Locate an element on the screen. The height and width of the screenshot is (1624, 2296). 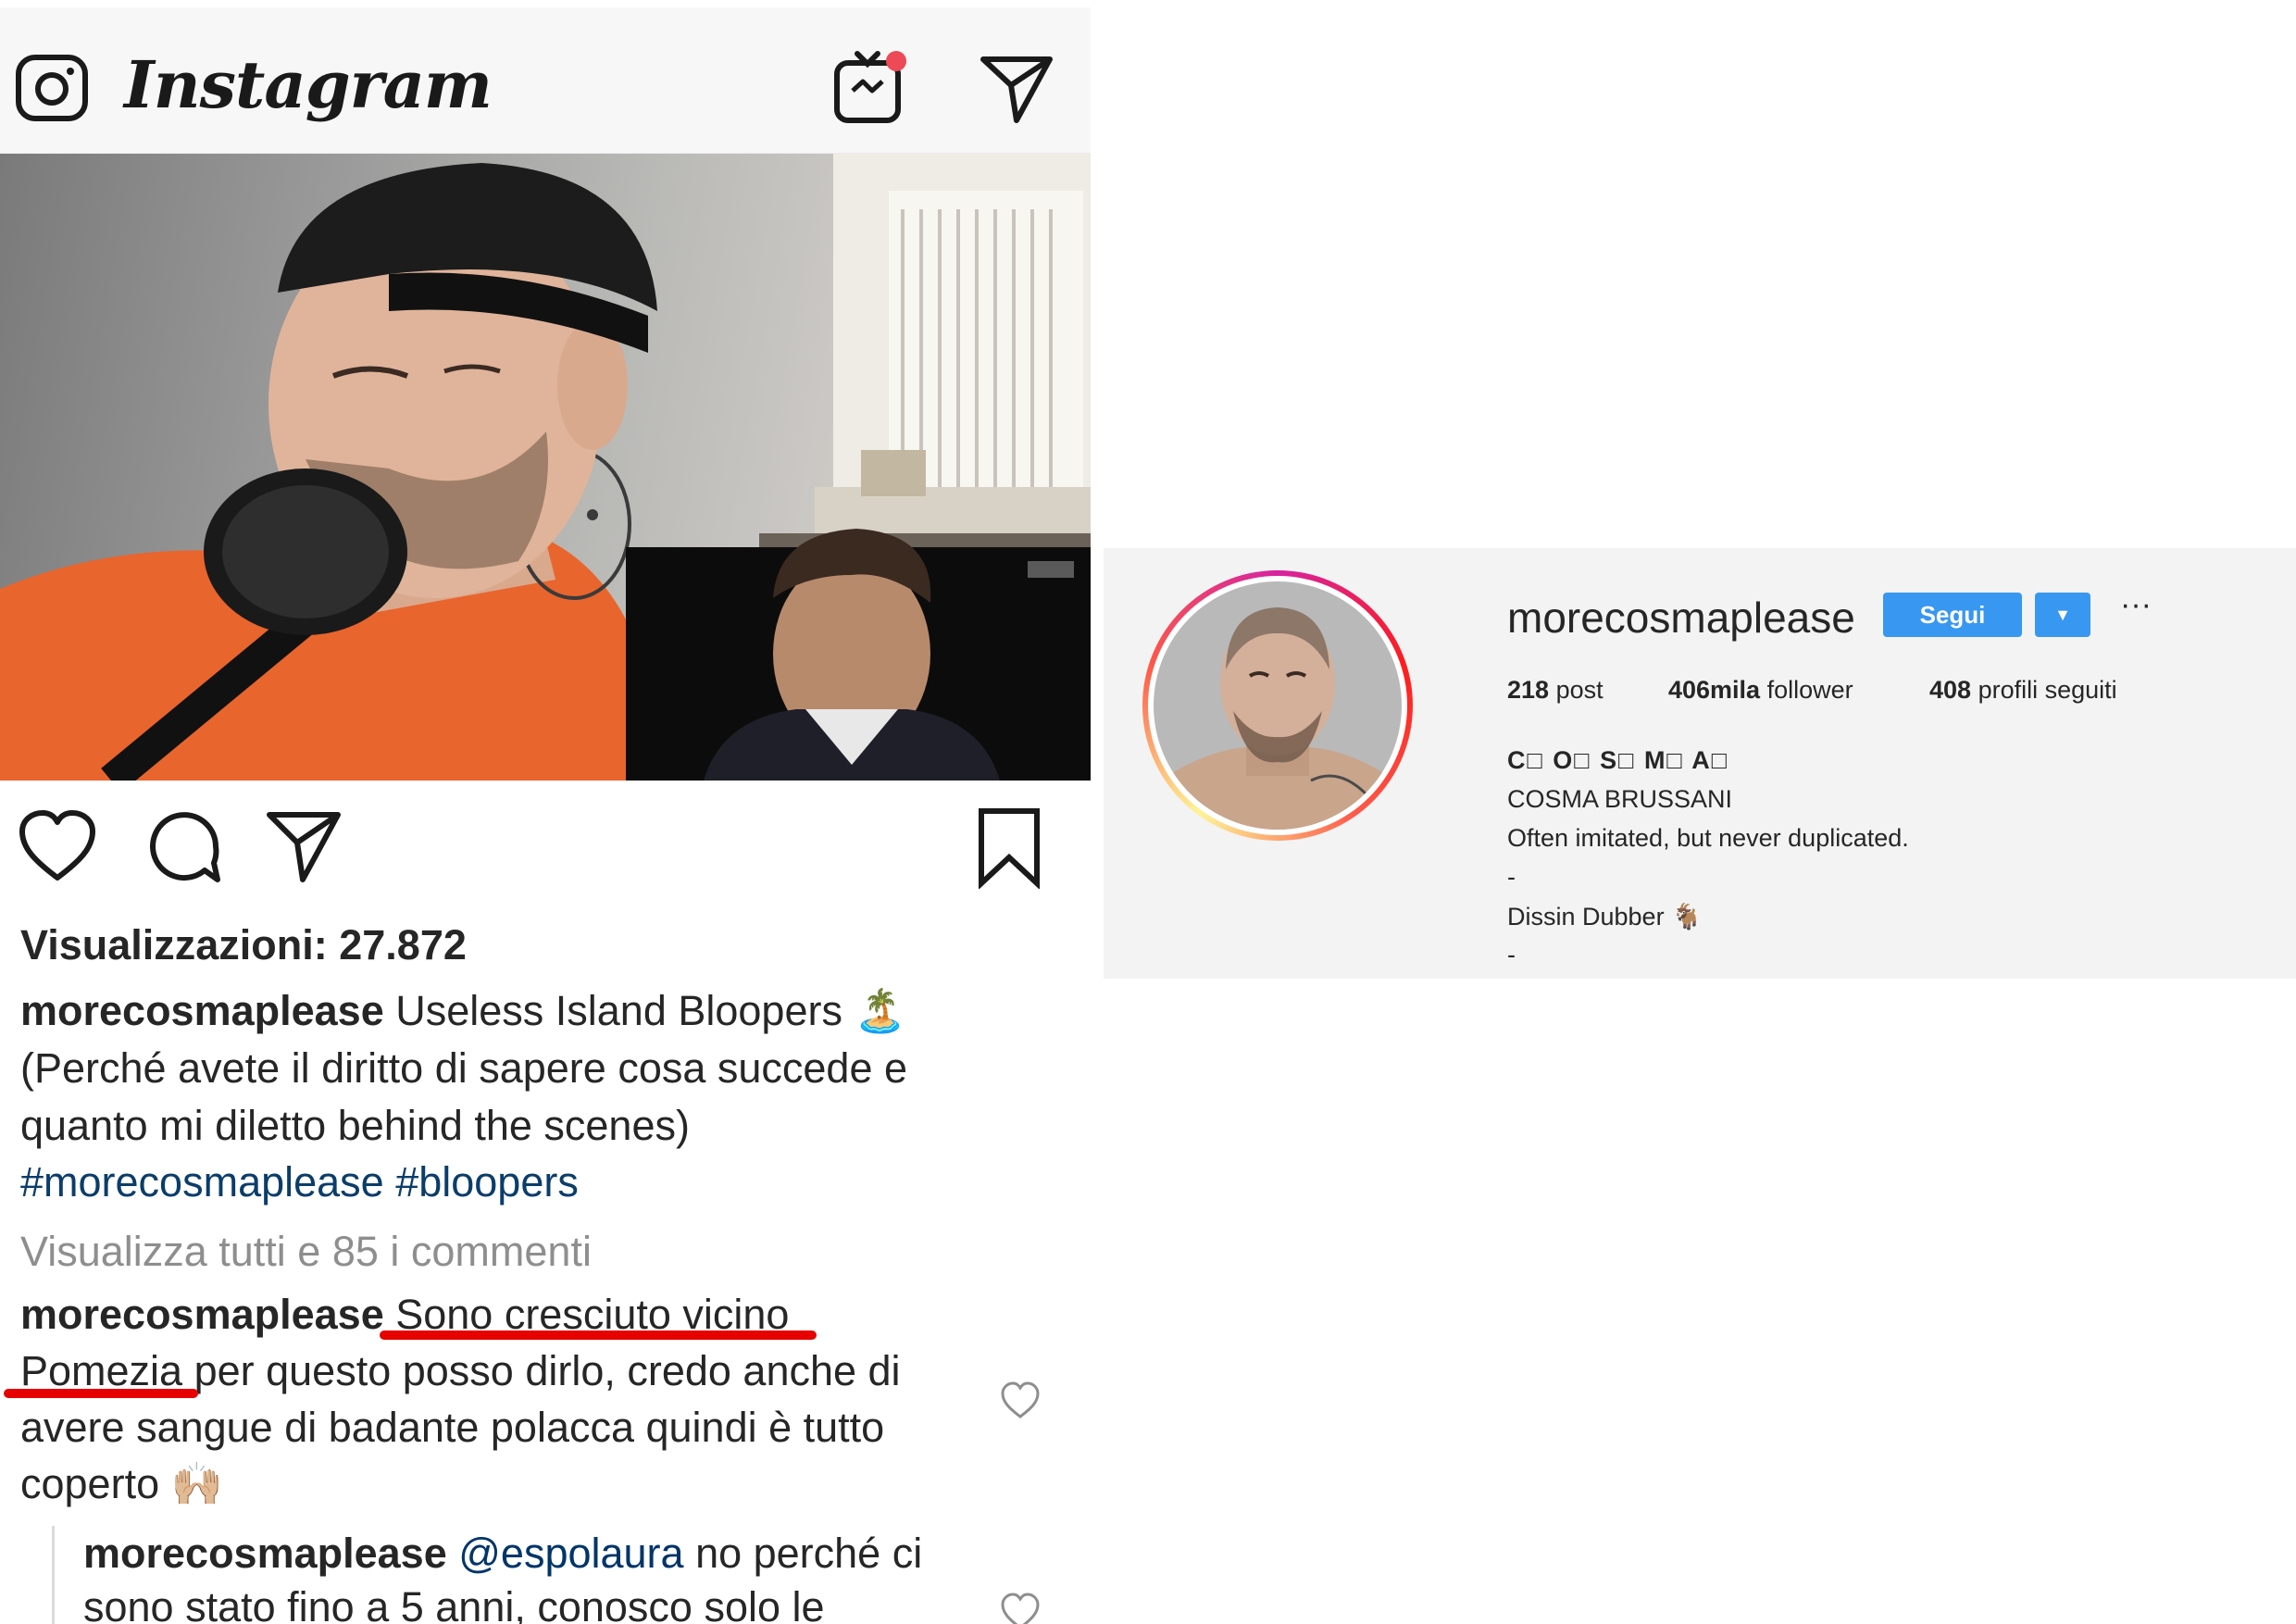
camera-icon is located at coordinates (52, 87).